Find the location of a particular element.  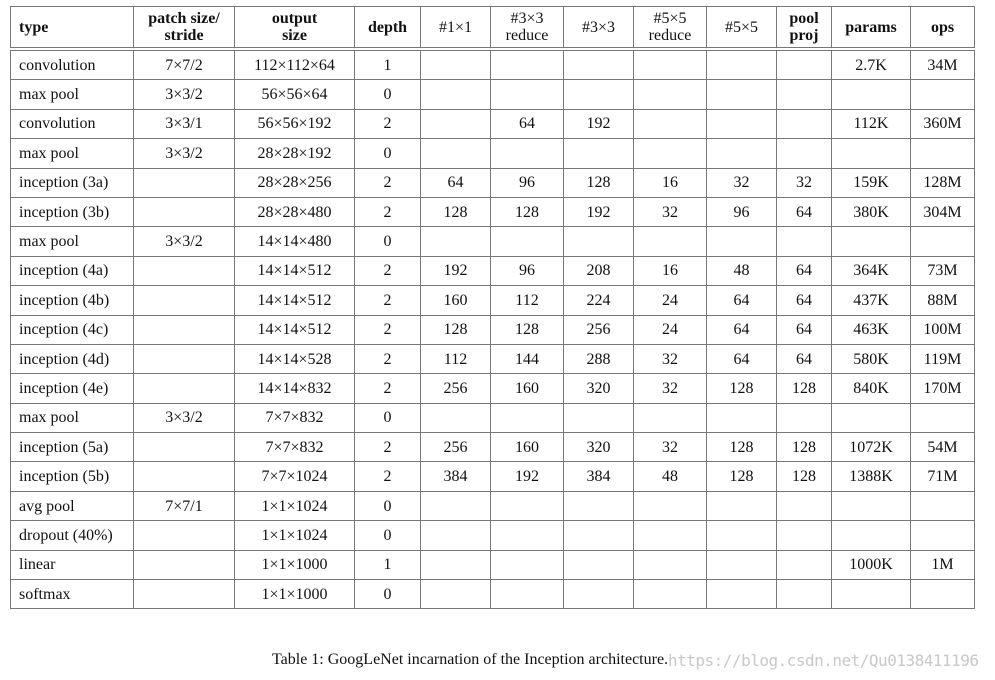

column-header-line: #3×3 is located at coordinates (598, 27).